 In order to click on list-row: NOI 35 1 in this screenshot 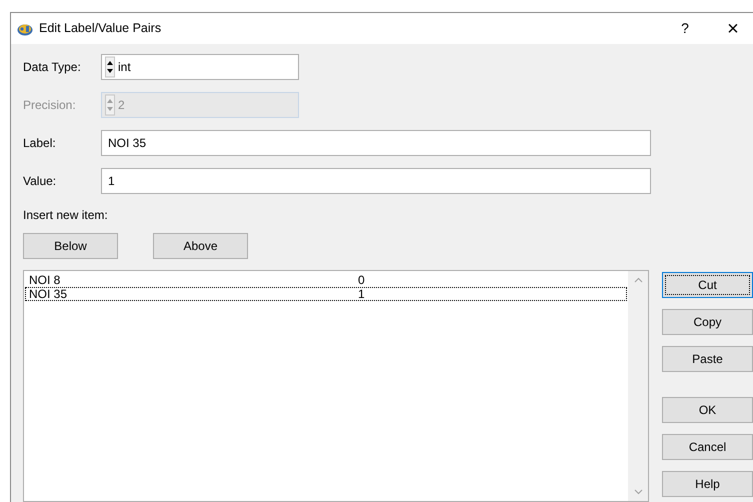, I will do `click(326, 294)`.